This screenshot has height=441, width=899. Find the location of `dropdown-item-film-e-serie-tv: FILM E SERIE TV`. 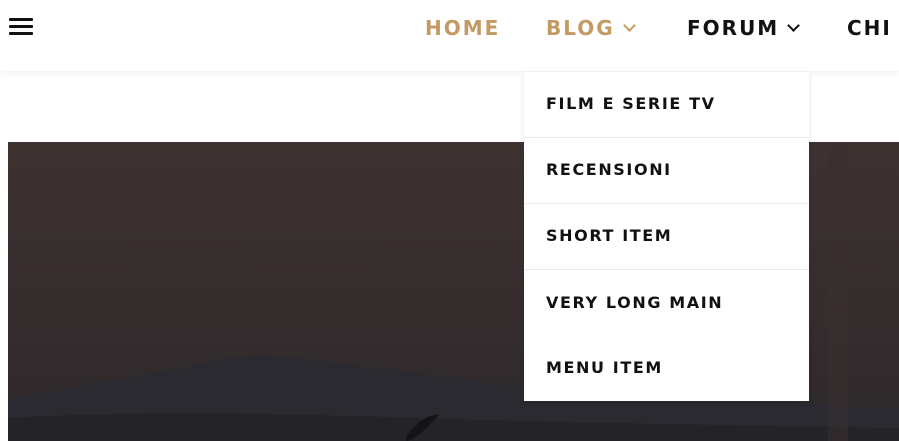

dropdown-item-film-e-serie-tv: FILM E SERIE TV is located at coordinates (666, 105).